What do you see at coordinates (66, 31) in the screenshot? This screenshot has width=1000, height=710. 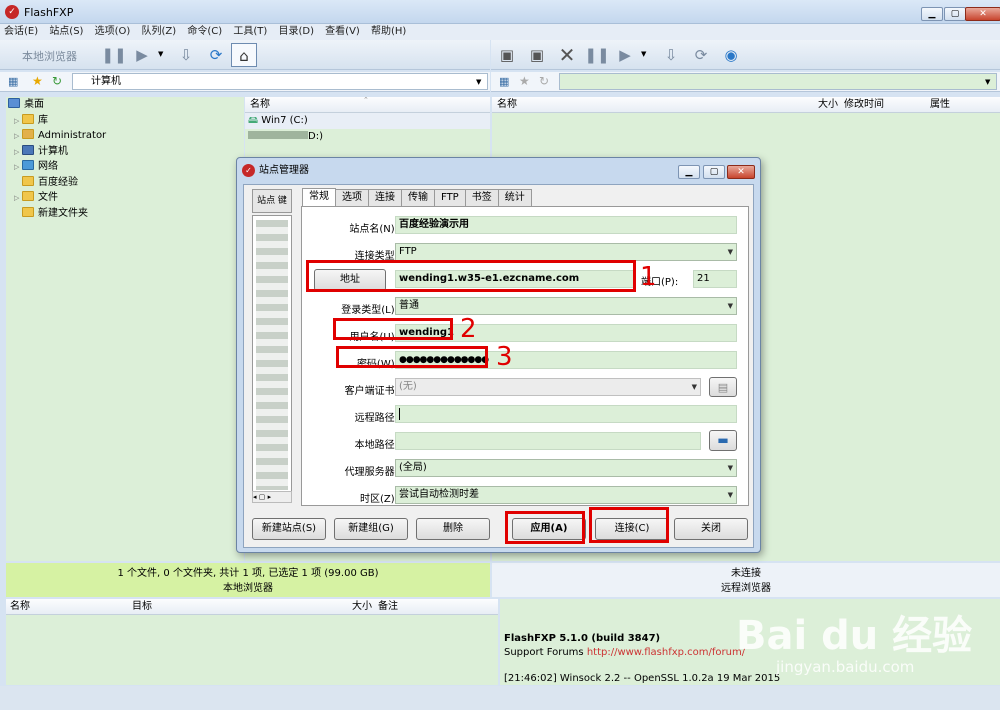 I see `menu-sites: 站点(S)` at bounding box center [66, 31].